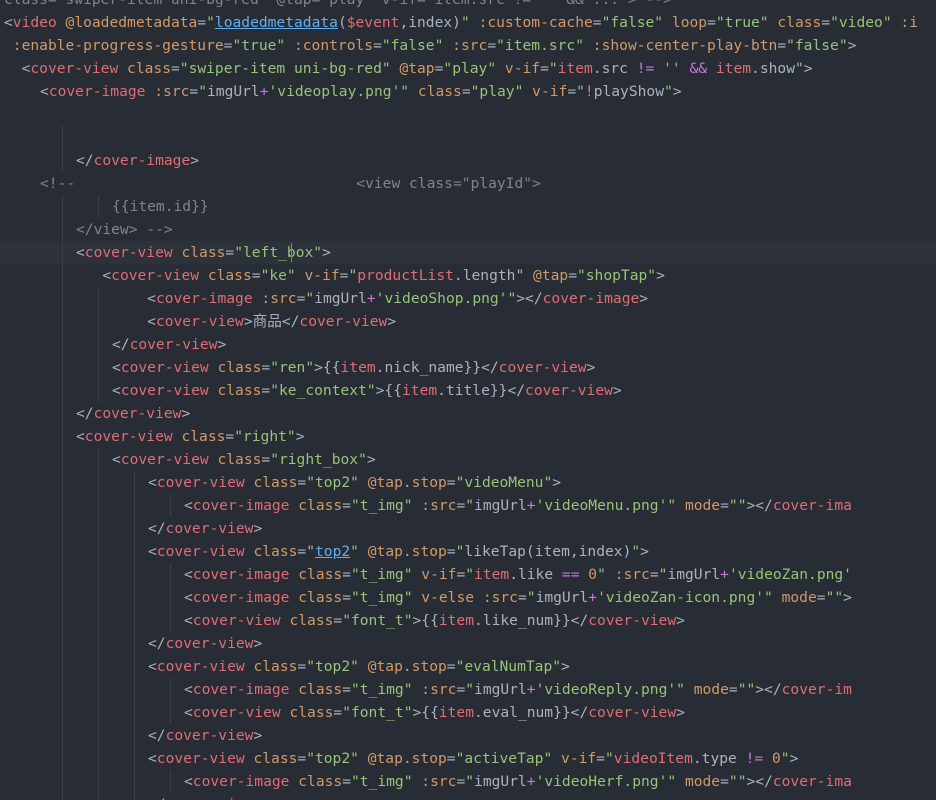 This screenshot has height=800, width=936. I want to click on code-token: @tap.stop, so click(407, 758).